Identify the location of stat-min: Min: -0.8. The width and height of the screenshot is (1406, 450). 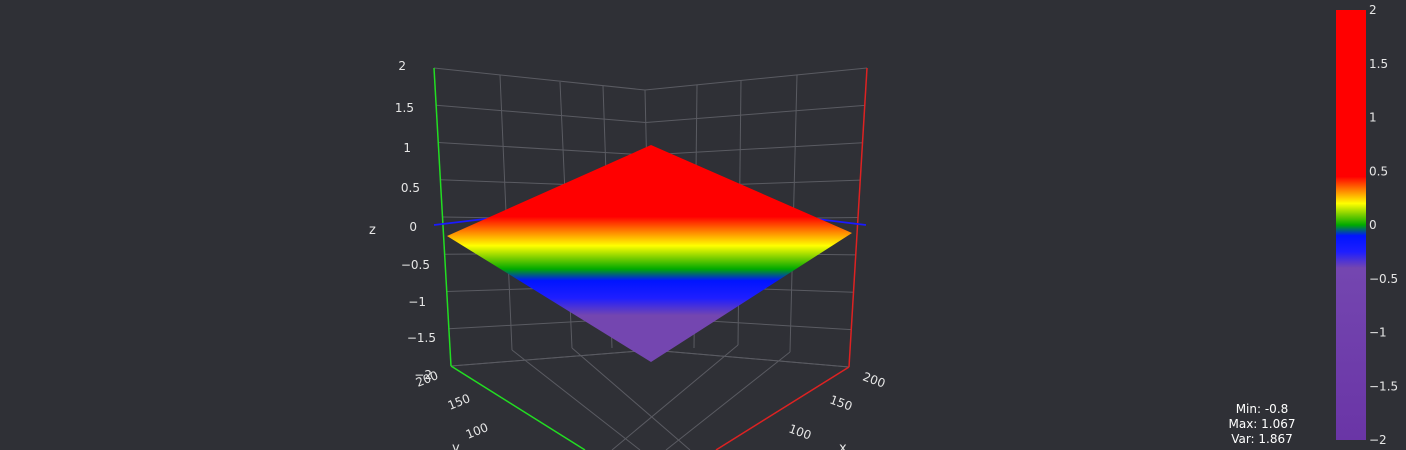
(1262, 409).